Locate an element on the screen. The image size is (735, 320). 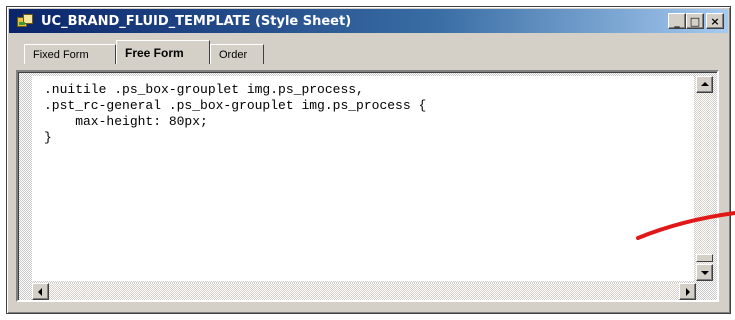
arrow-right-icon is located at coordinates (688, 292).